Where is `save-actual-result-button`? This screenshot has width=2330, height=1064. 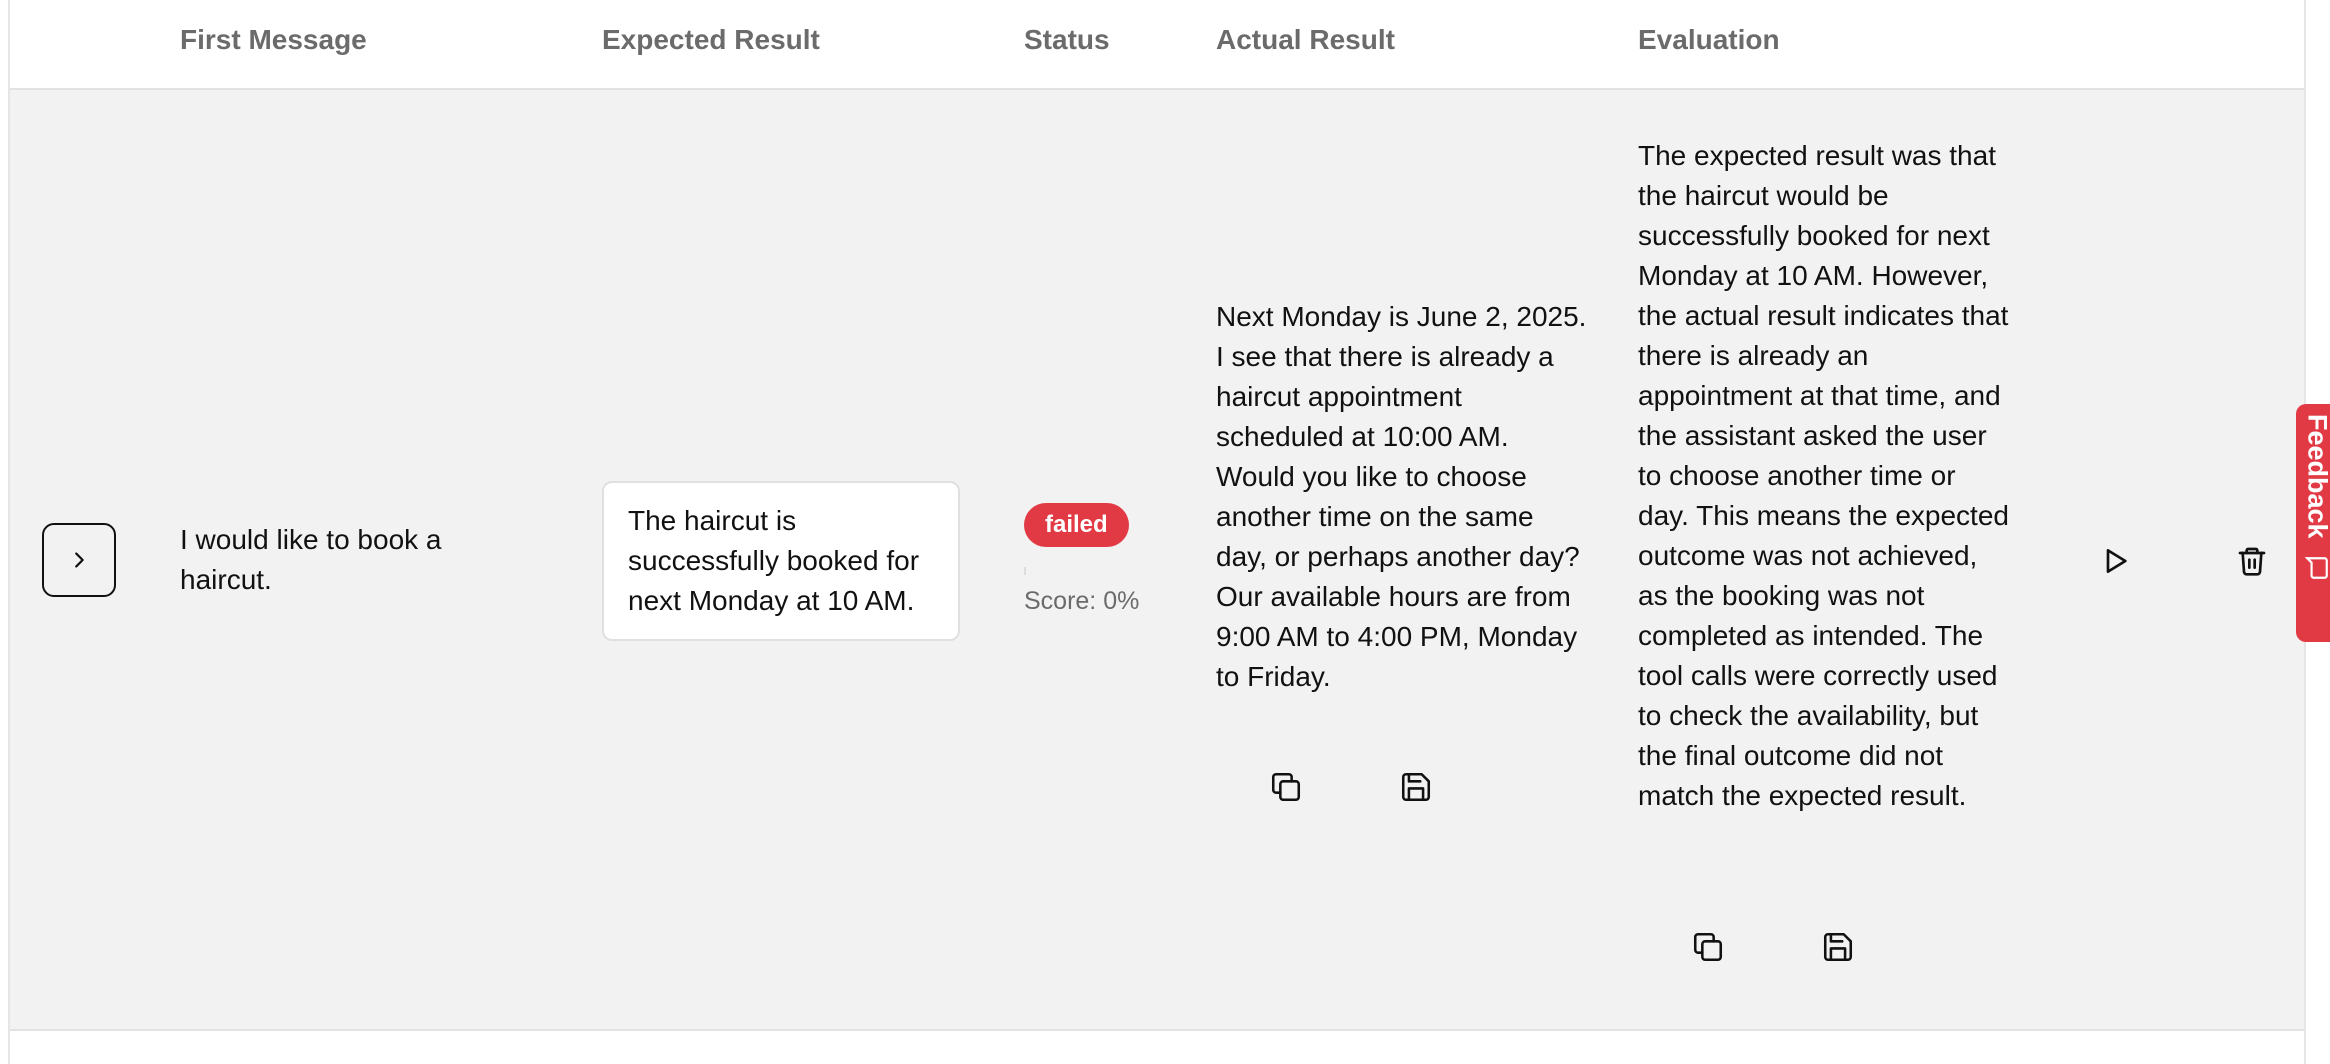
save-actual-result-button is located at coordinates (1416, 787).